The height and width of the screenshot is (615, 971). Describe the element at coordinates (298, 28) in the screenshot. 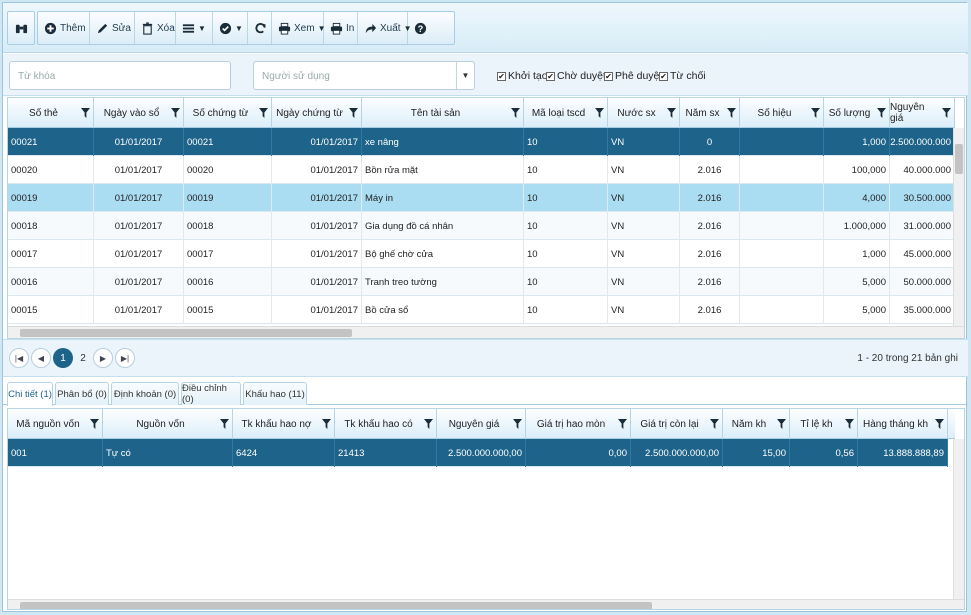

I see `view-button: Xem ▼` at that location.